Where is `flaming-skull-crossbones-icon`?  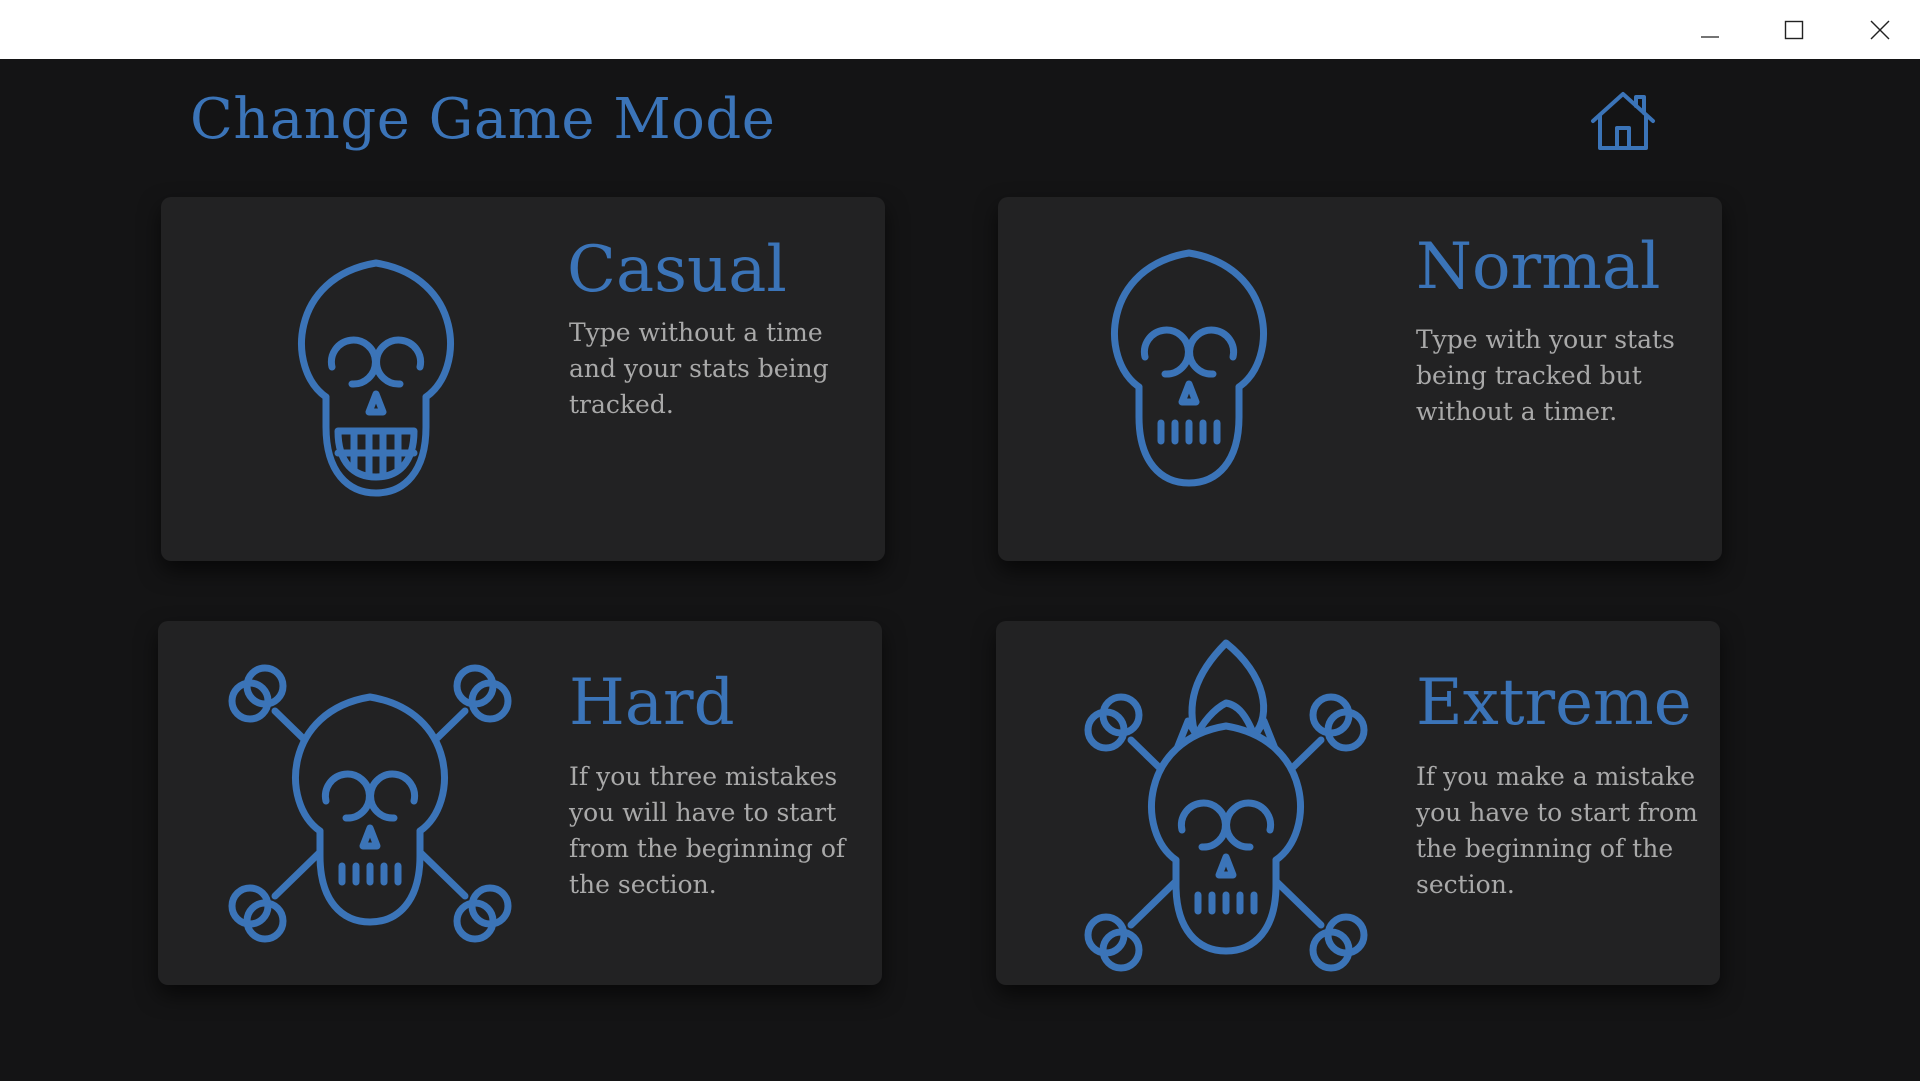
flaming-skull-crossbones-icon is located at coordinates (1226, 805).